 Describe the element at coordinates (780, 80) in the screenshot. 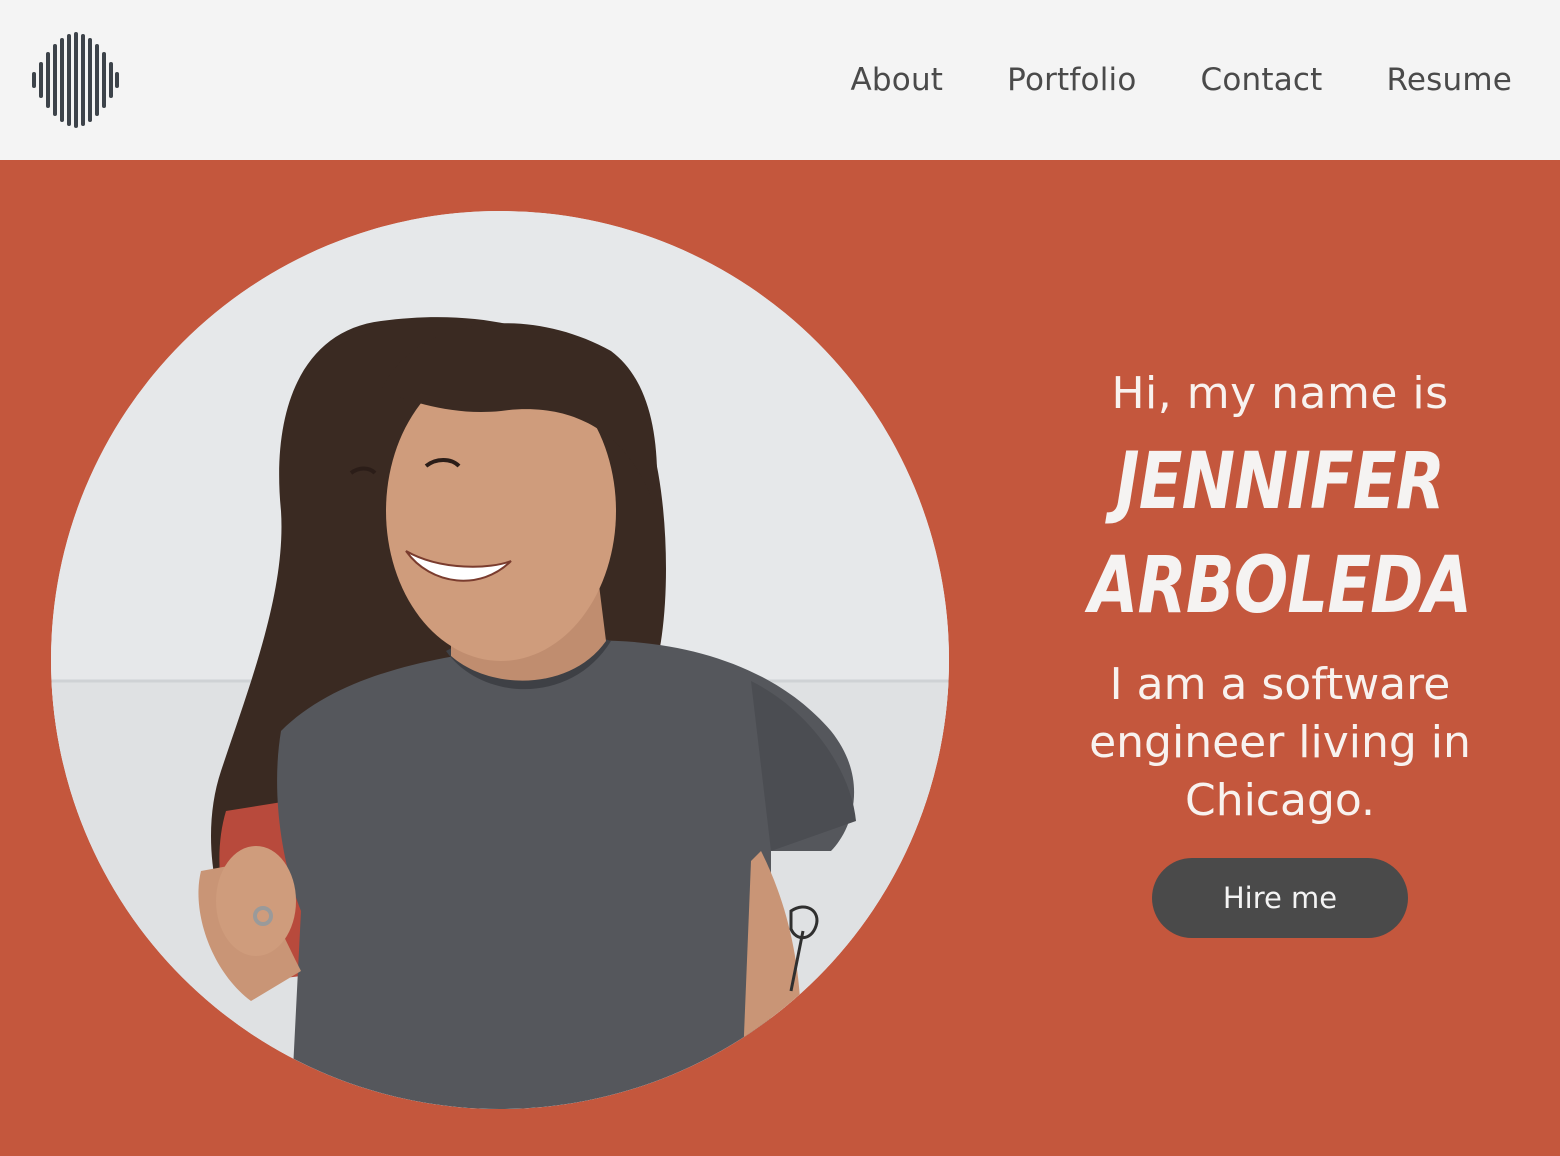

I see `site-header: About Portfolio Contact Resume` at that location.